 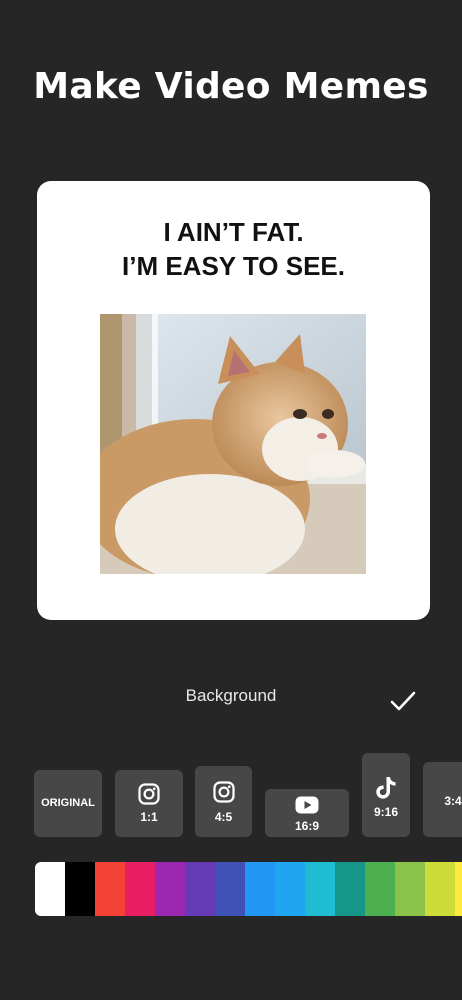 I want to click on meme-caption: I AIN’T FAT. I’M EASY TO SEE., so click(x=233, y=249).